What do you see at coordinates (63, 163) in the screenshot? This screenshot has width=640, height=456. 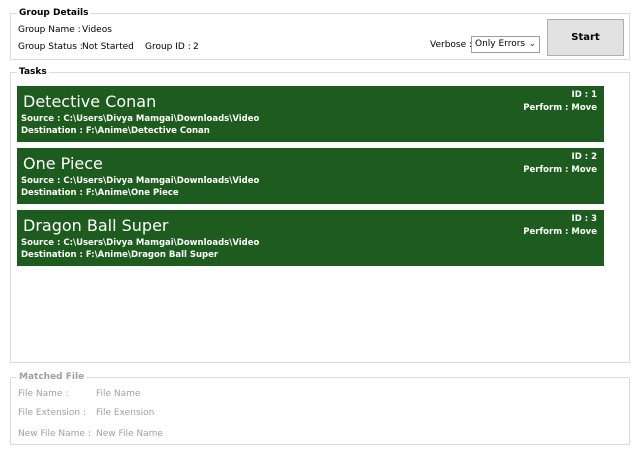 I see `task-title: One Piece` at bounding box center [63, 163].